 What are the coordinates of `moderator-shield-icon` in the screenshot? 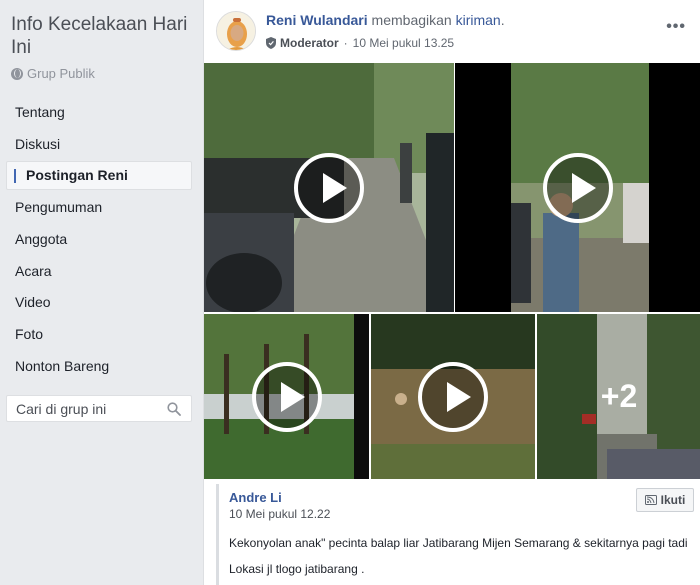 It's located at (271, 43).